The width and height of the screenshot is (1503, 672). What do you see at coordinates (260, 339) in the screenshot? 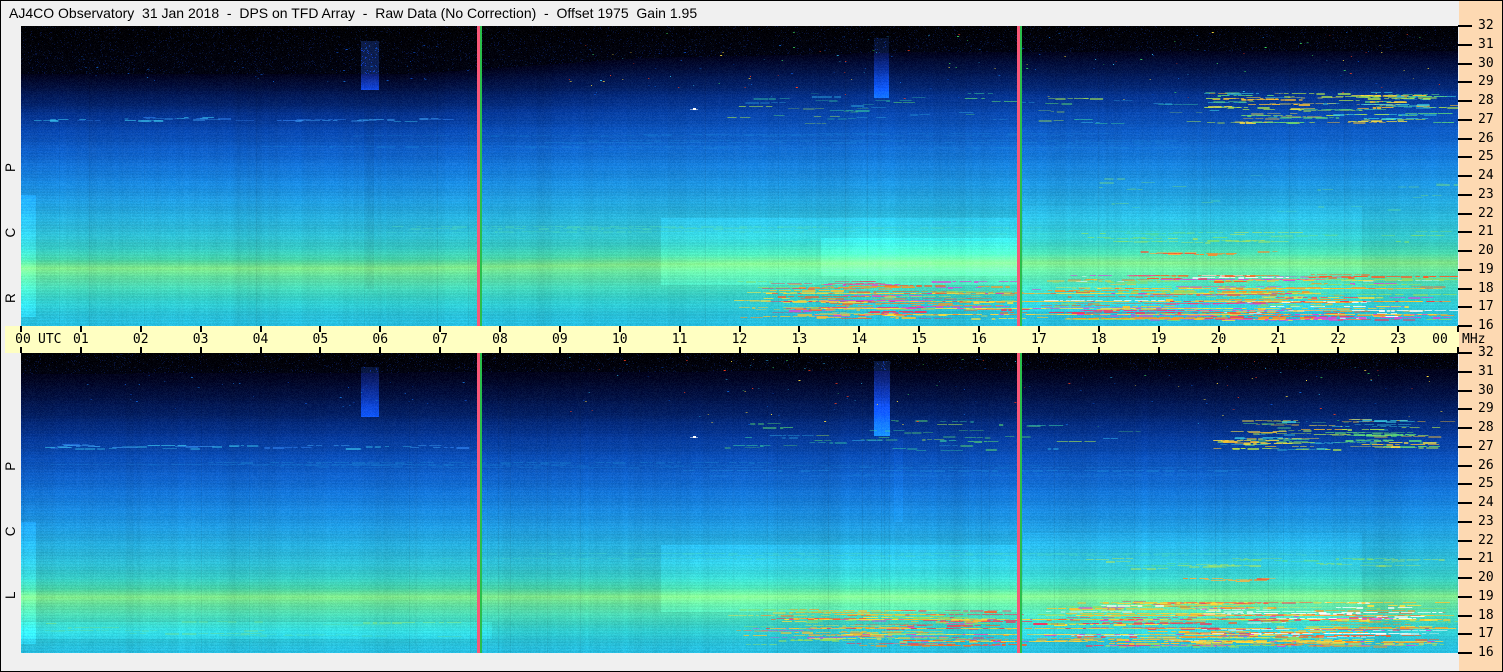
I see `hour-label: 04` at bounding box center [260, 339].